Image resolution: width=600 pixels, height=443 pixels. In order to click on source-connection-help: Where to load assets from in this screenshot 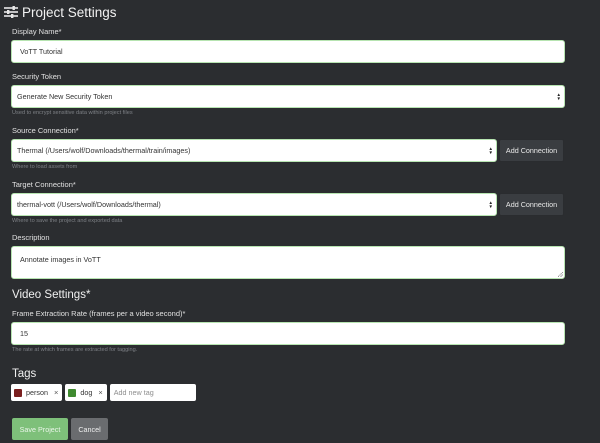, I will do `click(45, 167)`.